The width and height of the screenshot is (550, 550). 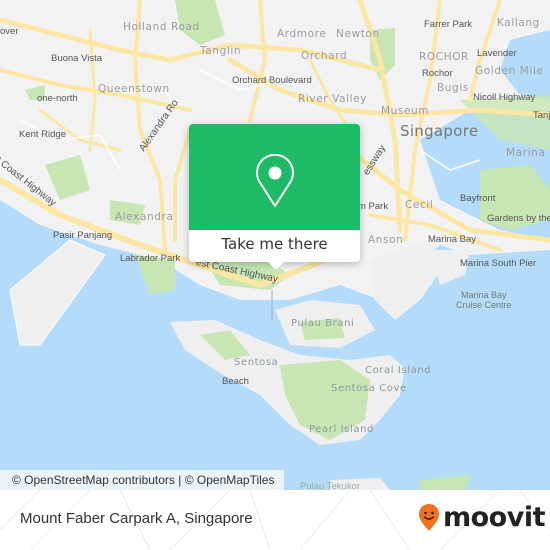 I want to click on label-rover: over, so click(x=9, y=31).